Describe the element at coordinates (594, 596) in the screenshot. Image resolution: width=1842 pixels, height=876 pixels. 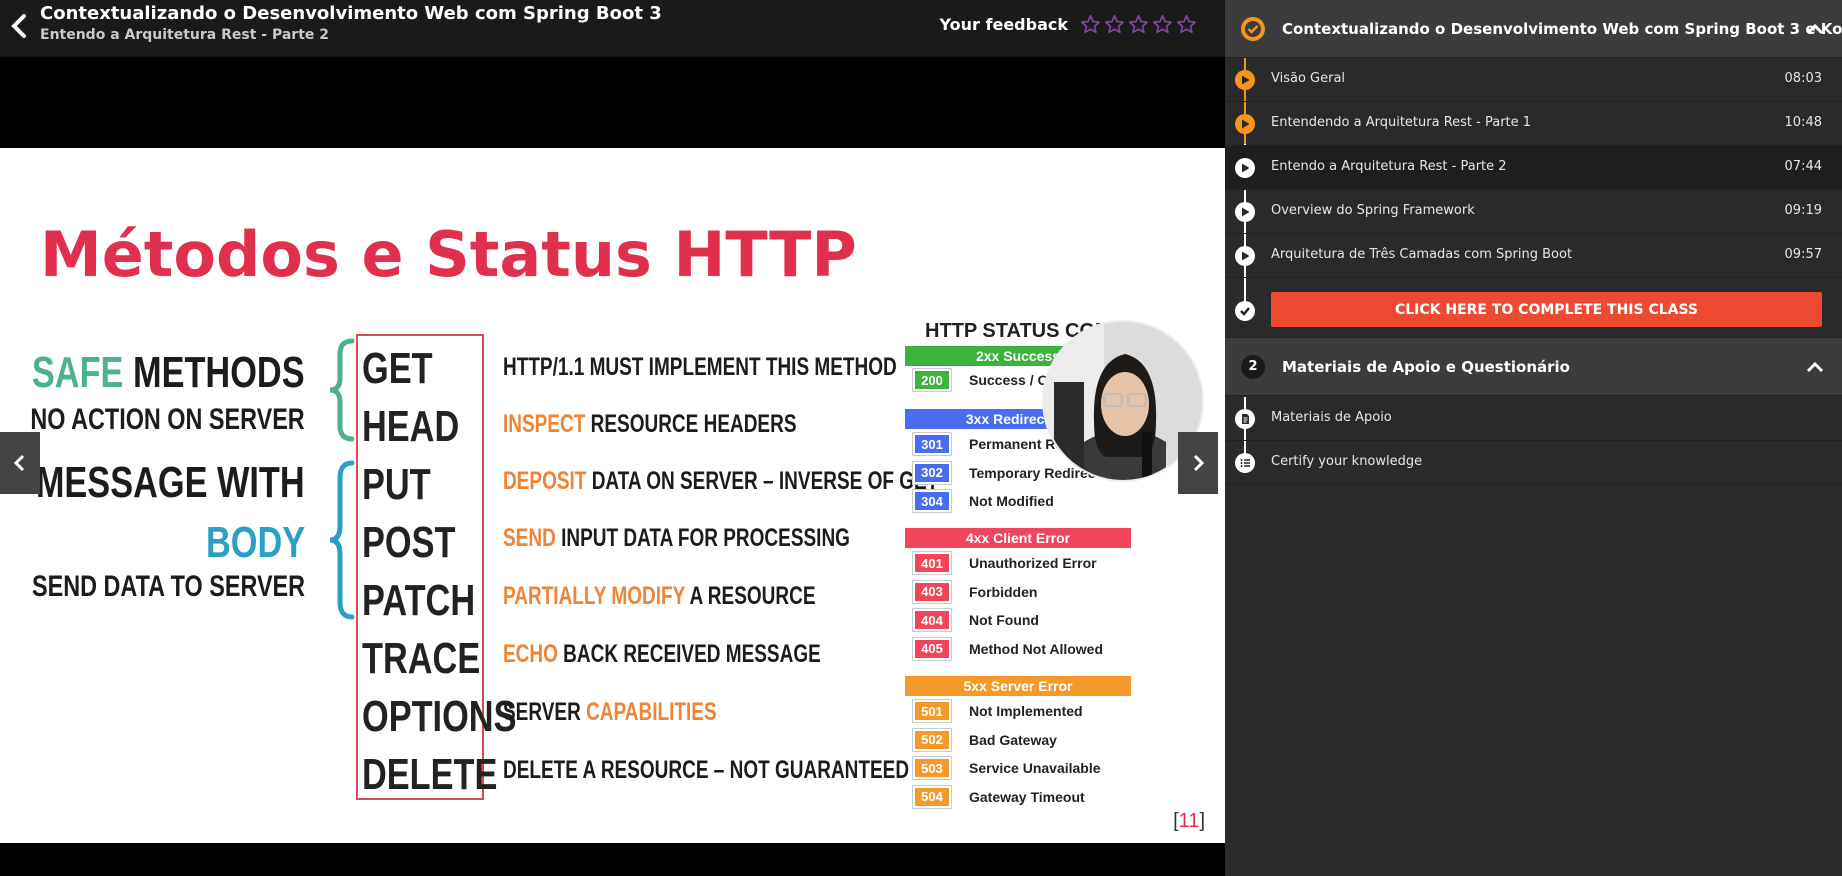
I see `description-highlight: PARTIALLY MODIFY` at that location.